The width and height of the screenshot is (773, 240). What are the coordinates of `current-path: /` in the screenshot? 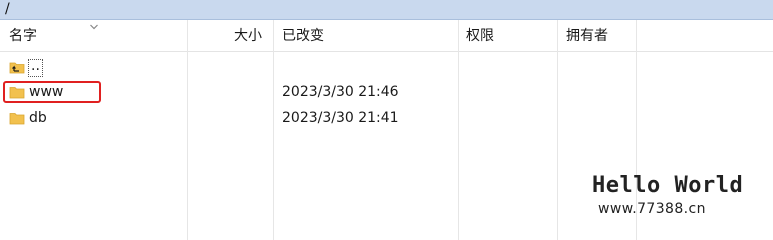 It's located at (7, 9).